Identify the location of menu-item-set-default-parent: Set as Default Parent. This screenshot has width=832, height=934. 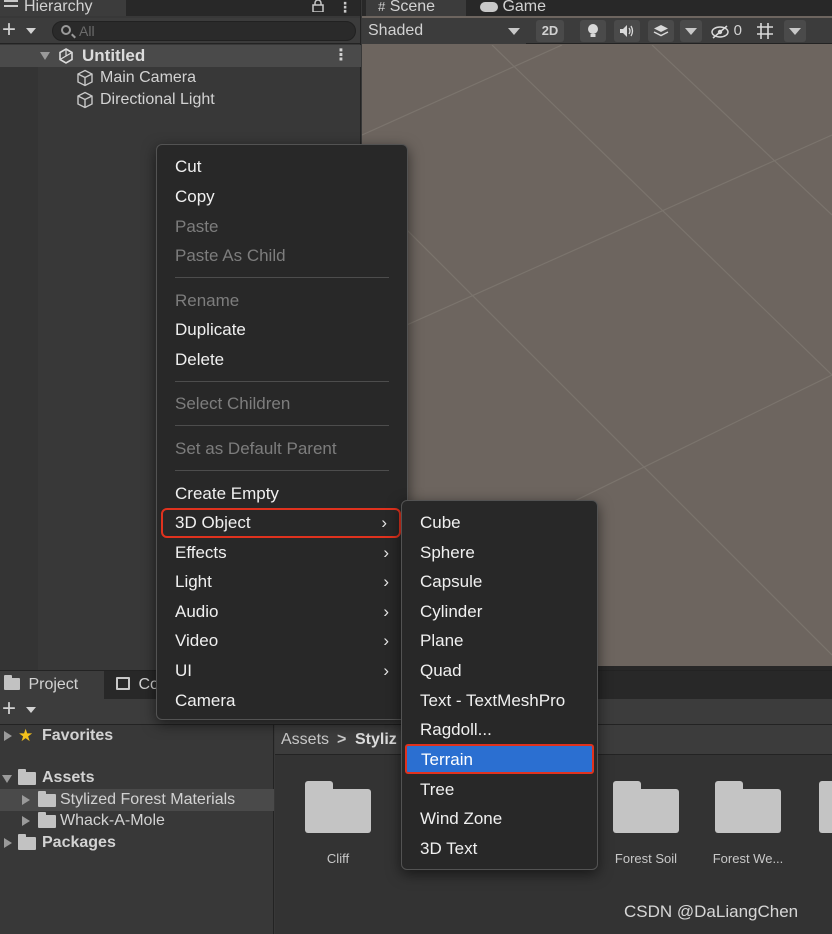
(282, 449).